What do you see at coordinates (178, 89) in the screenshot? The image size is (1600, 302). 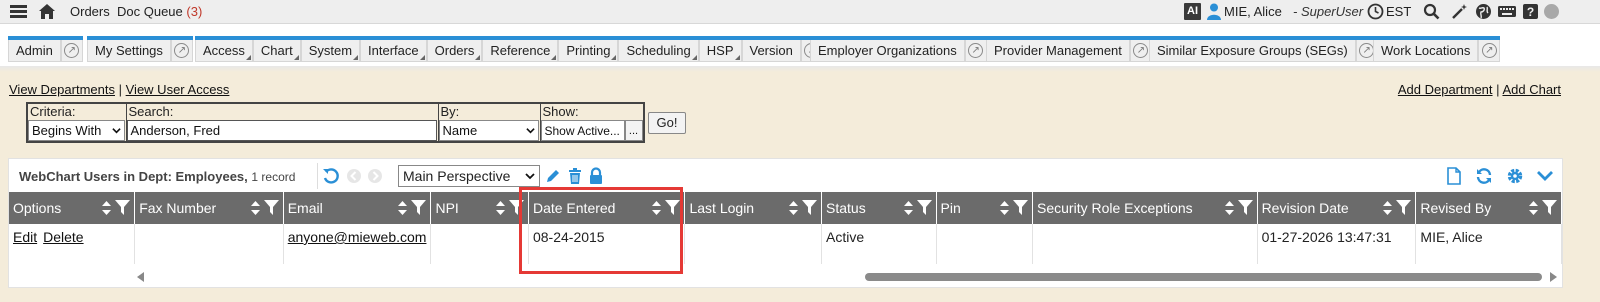 I see `view-user-access-link: View User Access` at bounding box center [178, 89].